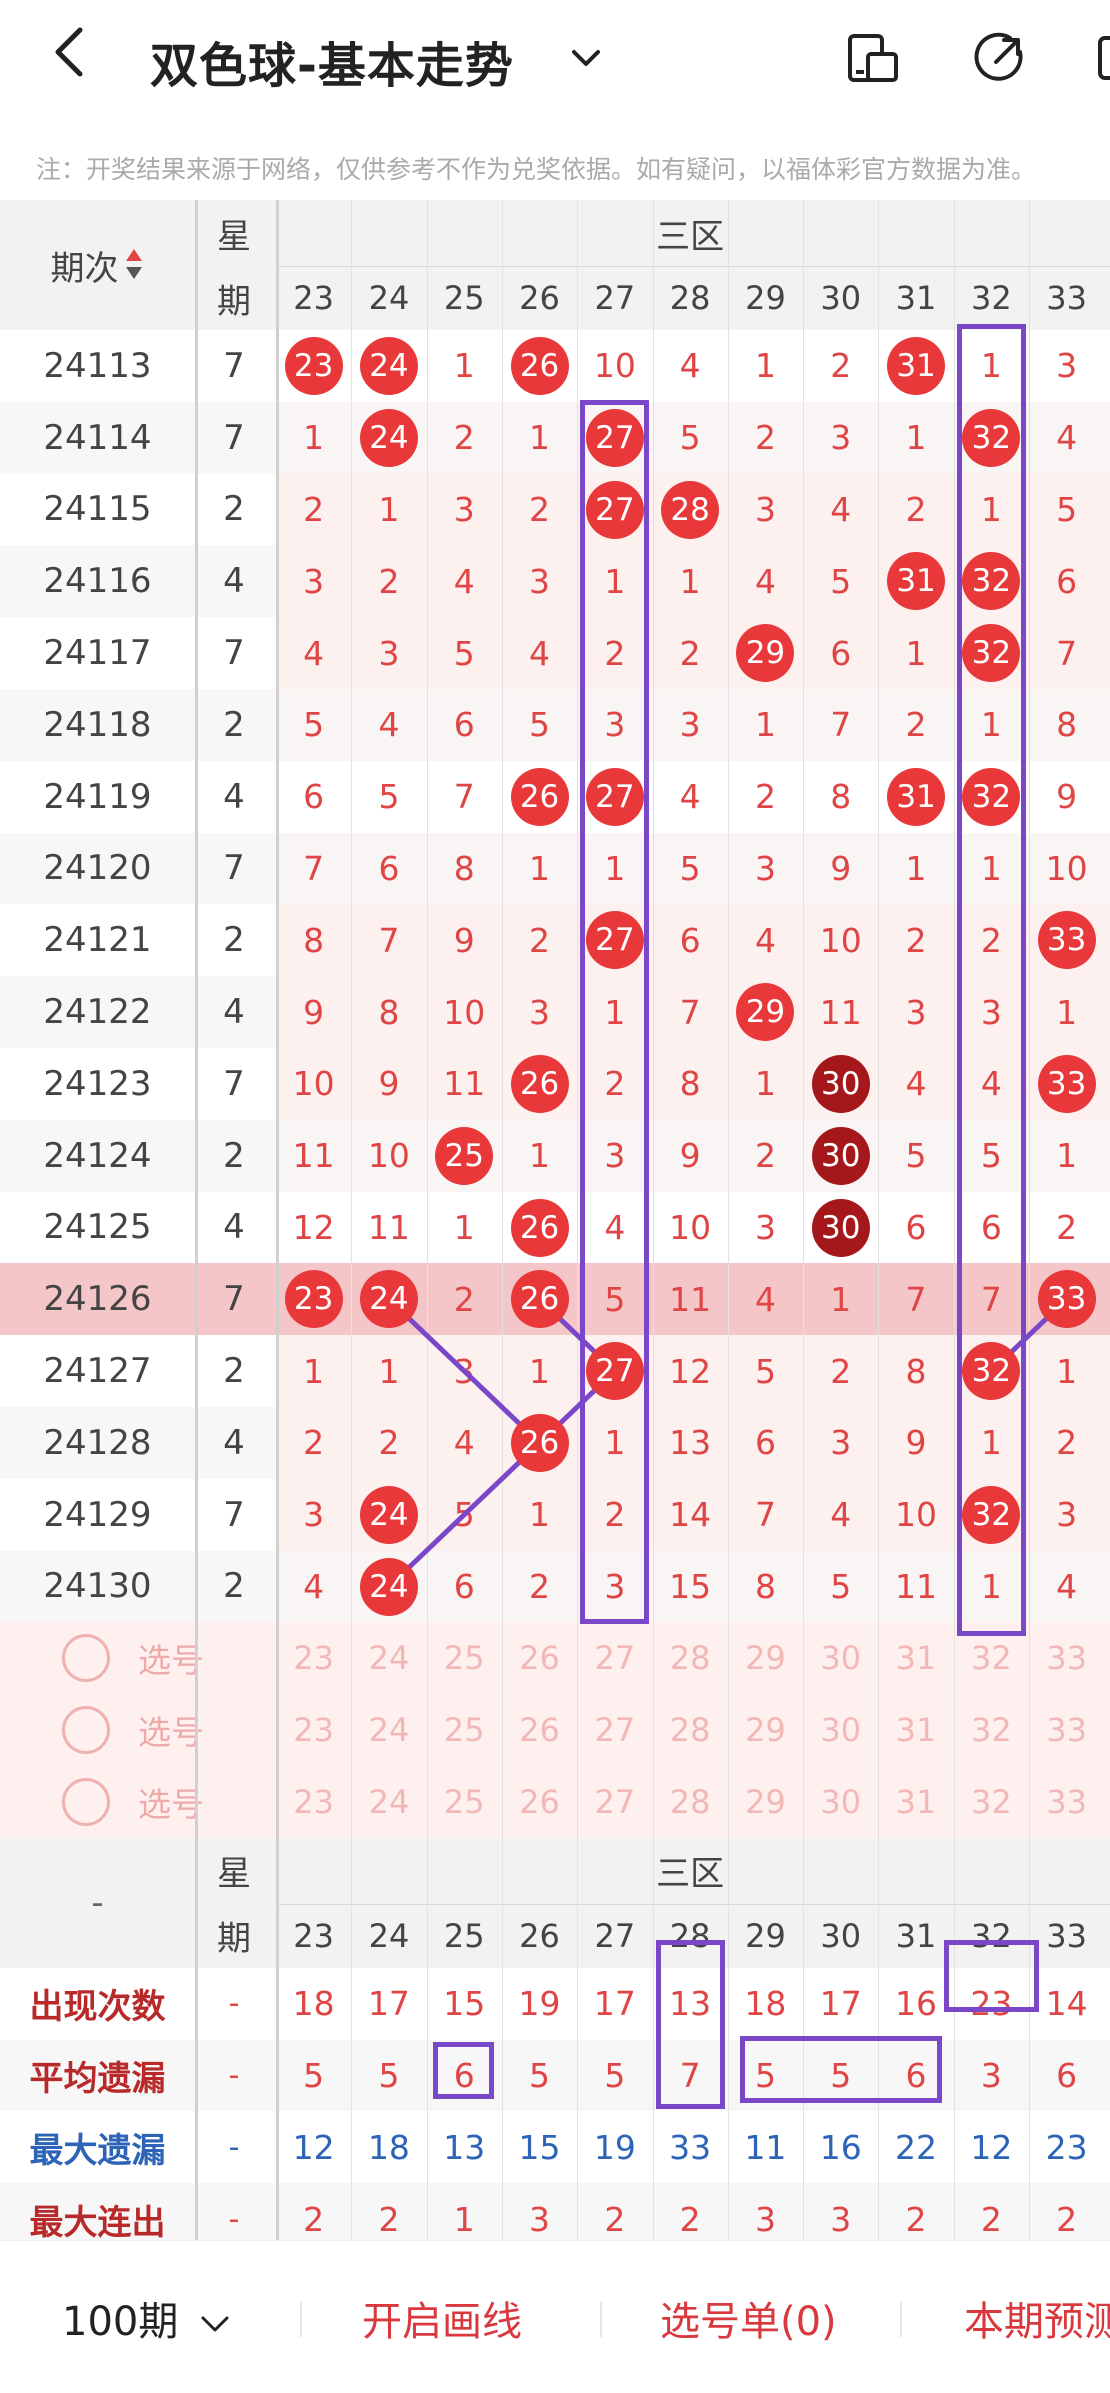  I want to click on stats-cell: 2, so click(615, 2219).